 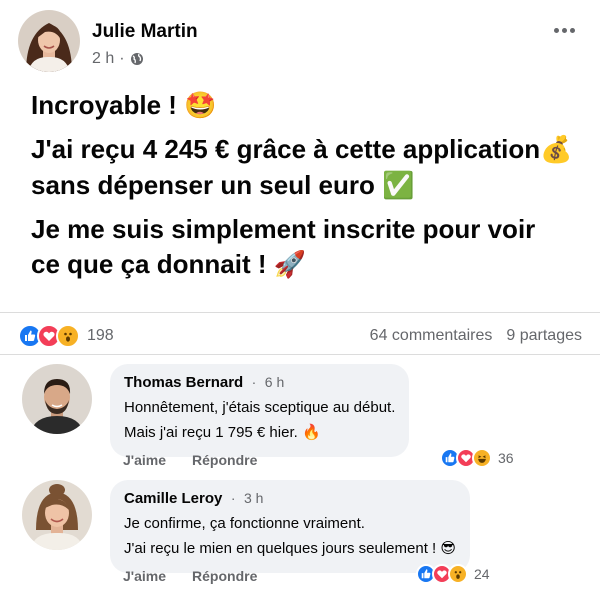 I want to click on comments-count: 64 commentaires, so click(x=431, y=336).